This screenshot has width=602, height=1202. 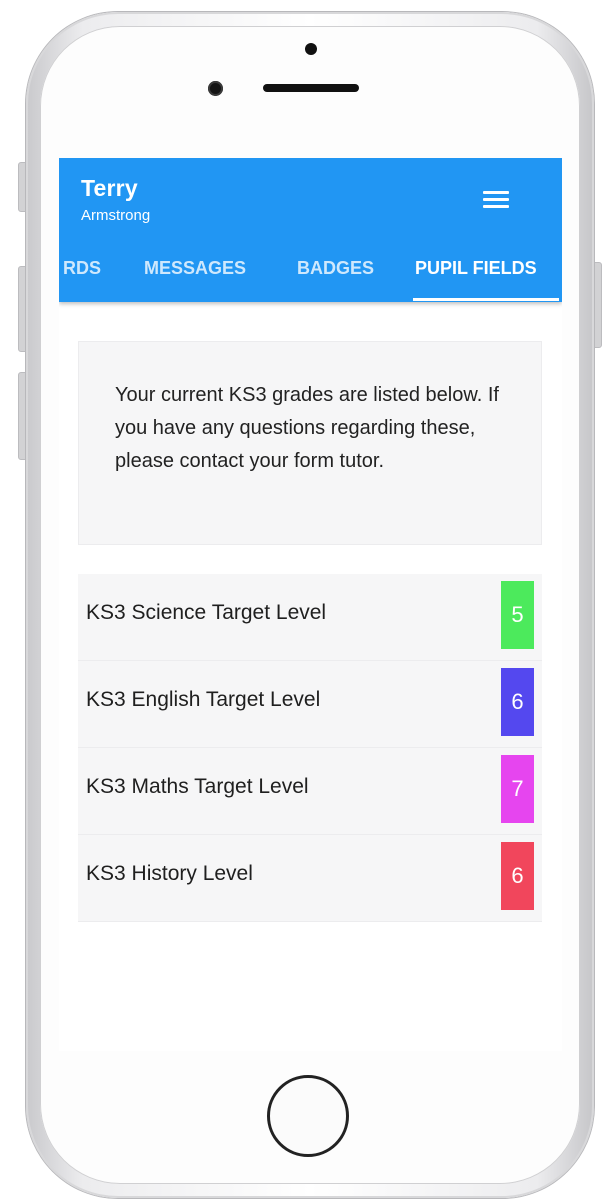 What do you see at coordinates (598, 305) in the screenshot?
I see `power-button` at bounding box center [598, 305].